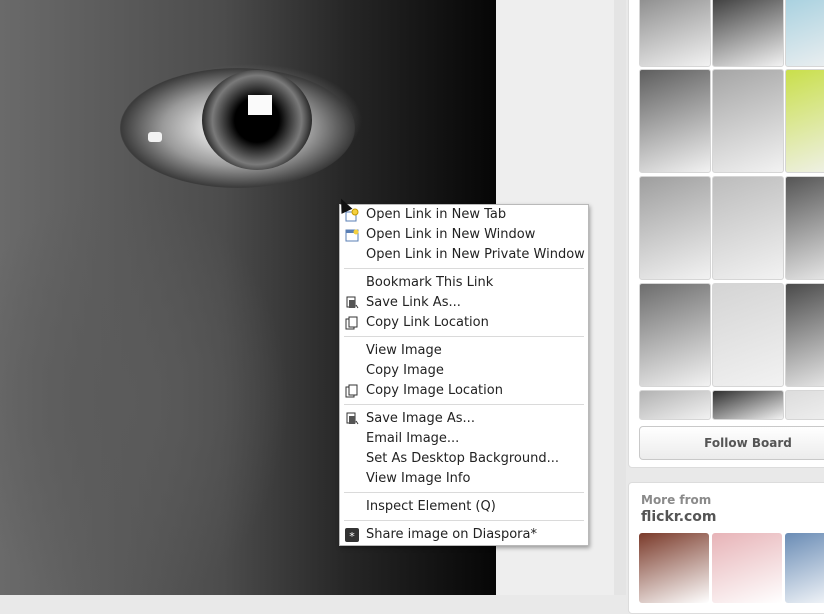 Image resolution: width=824 pixels, height=614 pixels. Describe the element at coordinates (475, 255) in the screenshot. I see `menu-item-open-private-window: Open Link in New Private Window` at that location.